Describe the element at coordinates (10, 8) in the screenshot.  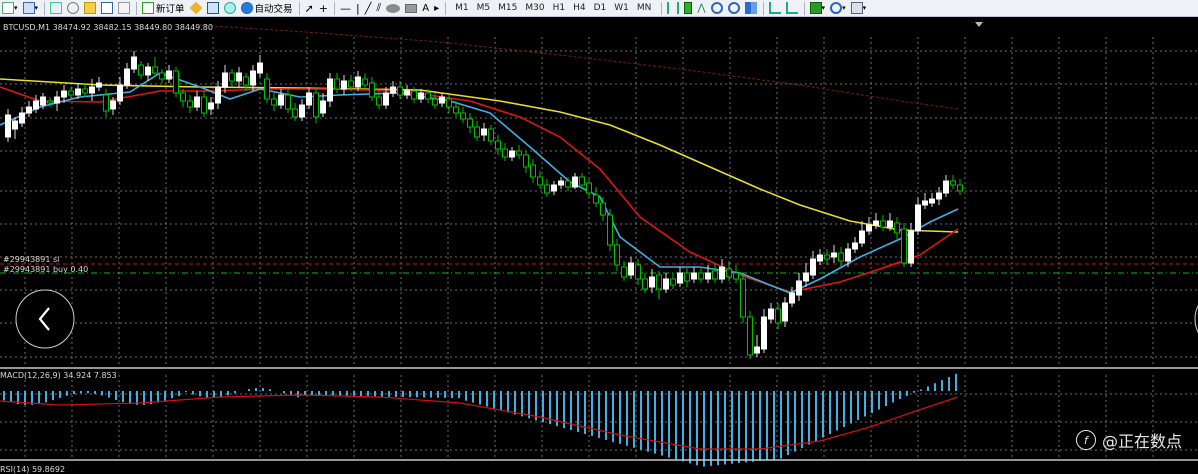
I see `new-chart-button: ▾` at that location.